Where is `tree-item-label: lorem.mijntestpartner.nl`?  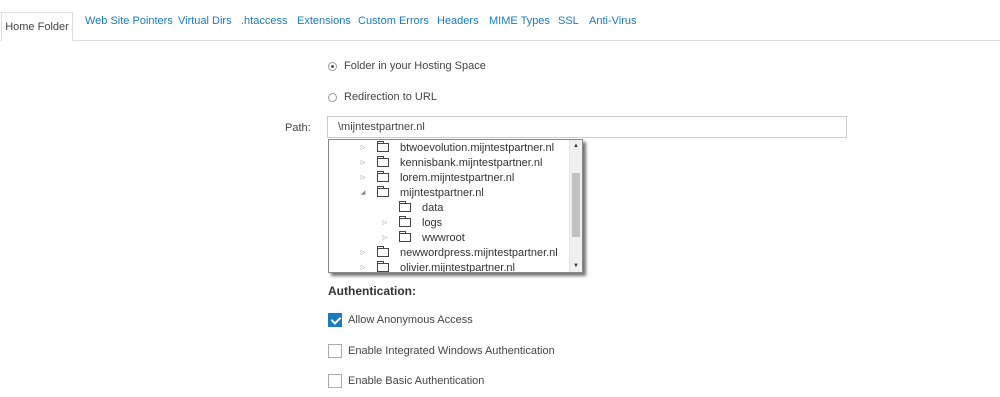 tree-item-label: lorem.mijntestpartner.nl is located at coordinates (457, 177).